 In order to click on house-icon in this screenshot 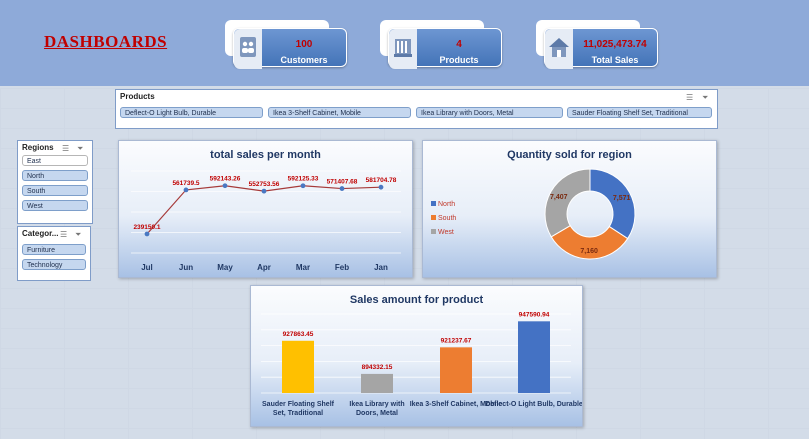, I will do `click(559, 49)`.